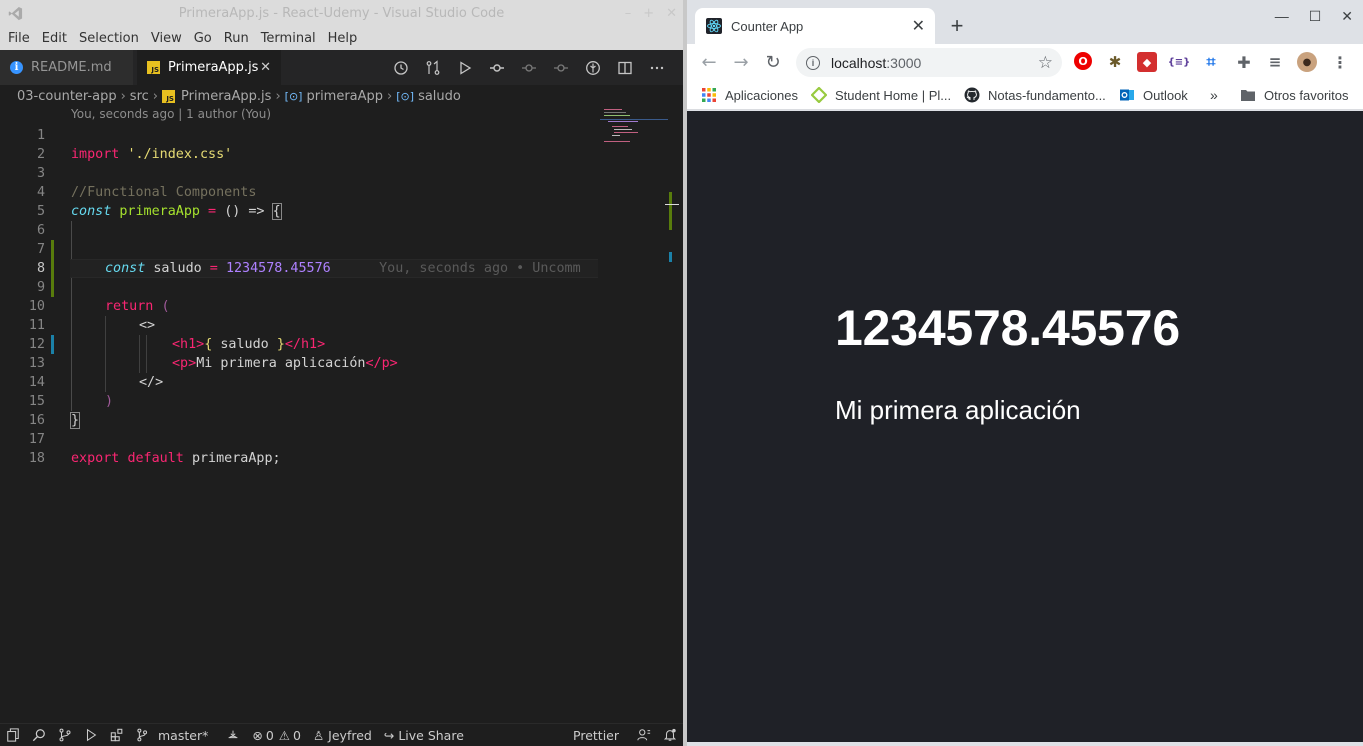  I want to click on bookmarks-overflow-button: », so click(1214, 95).